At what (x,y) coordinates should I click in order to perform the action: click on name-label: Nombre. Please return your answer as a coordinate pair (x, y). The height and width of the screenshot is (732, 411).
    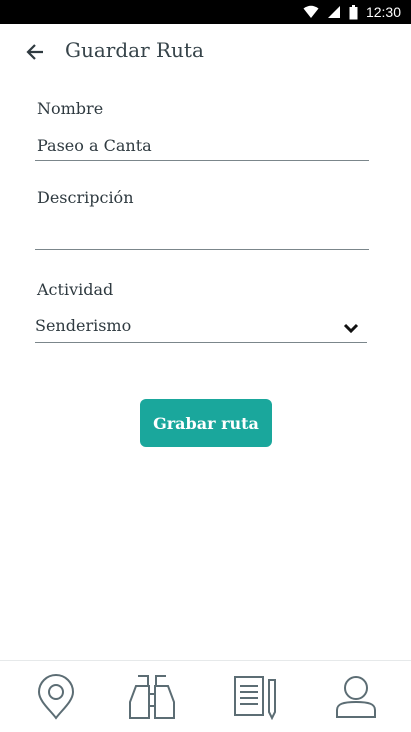
    Looking at the image, I should click on (70, 108).